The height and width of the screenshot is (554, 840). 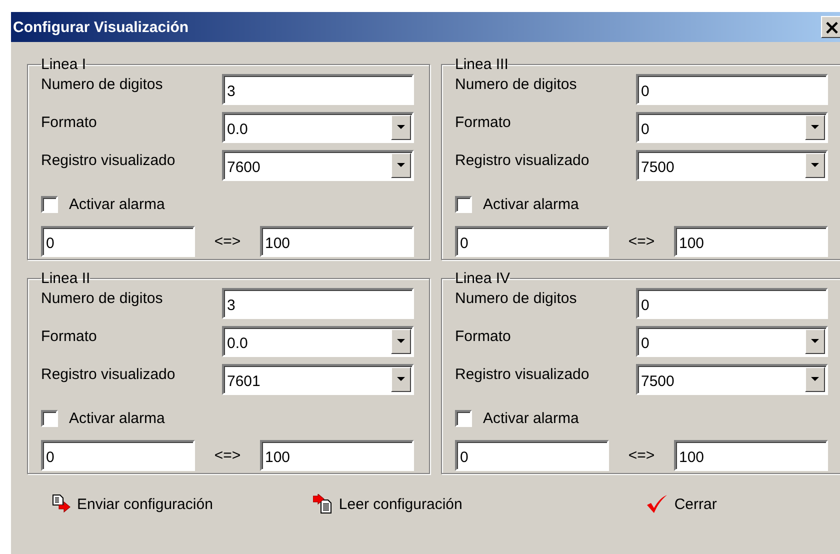 What do you see at coordinates (318, 379) in the screenshot?
I see `dropdown: 7601` at bounding box center [318, 379].